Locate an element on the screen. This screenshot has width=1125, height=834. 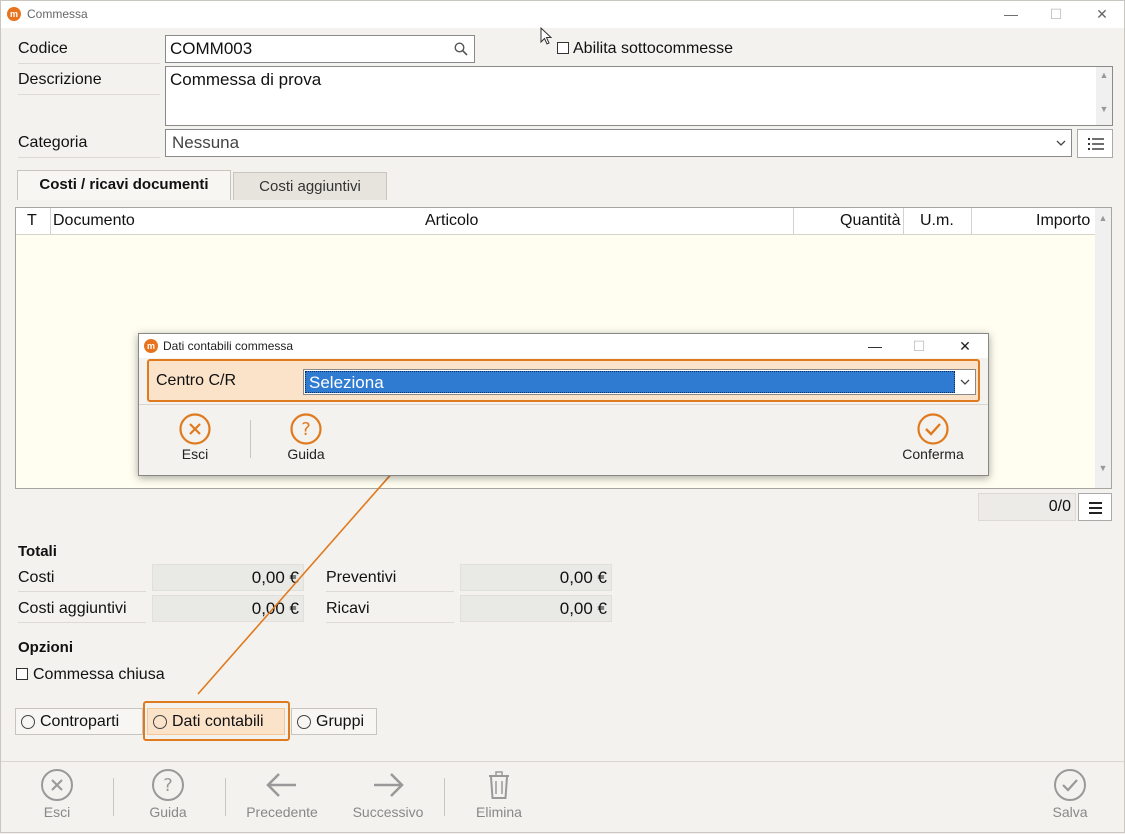
dialog-conferma-button: Conferma is located at coordinates (933, 440).